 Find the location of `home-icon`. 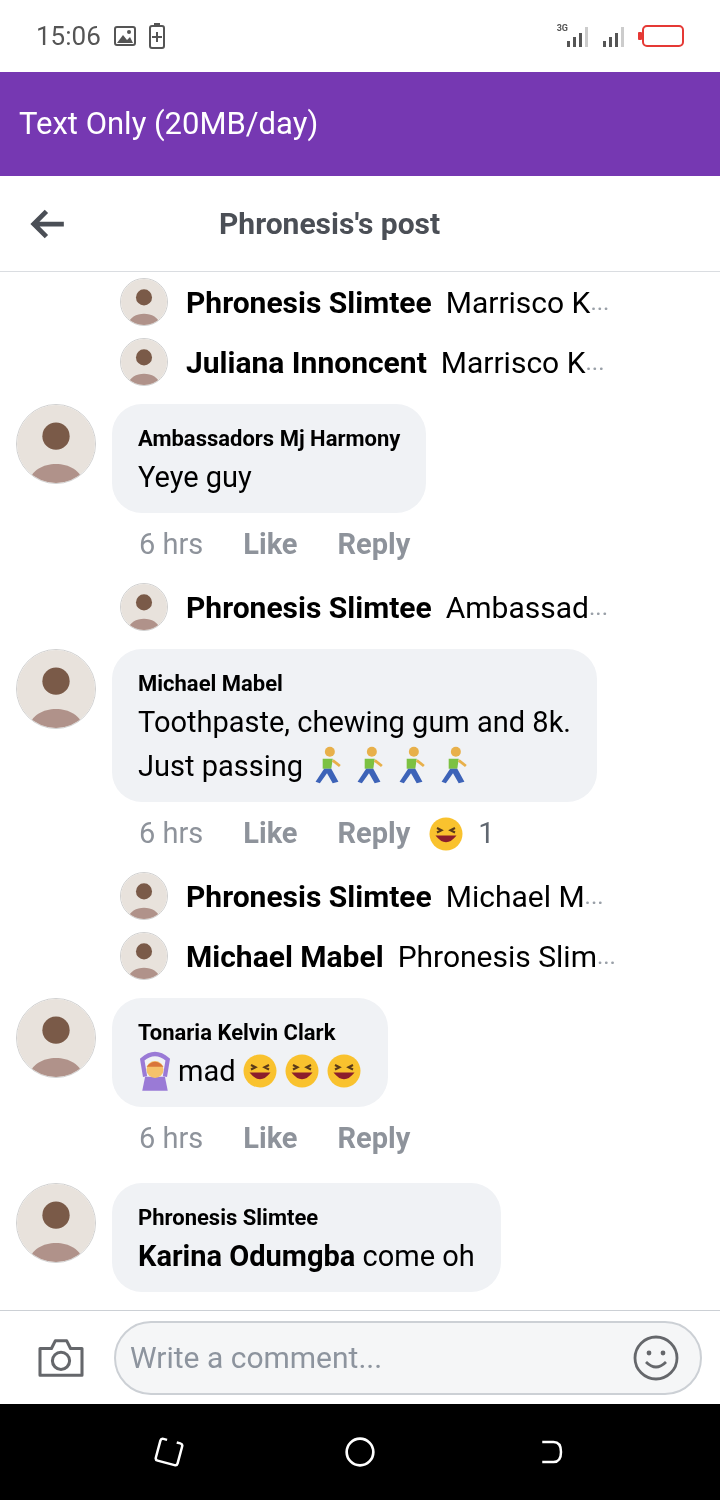

home-icon is located at coordinates (360, 1452).